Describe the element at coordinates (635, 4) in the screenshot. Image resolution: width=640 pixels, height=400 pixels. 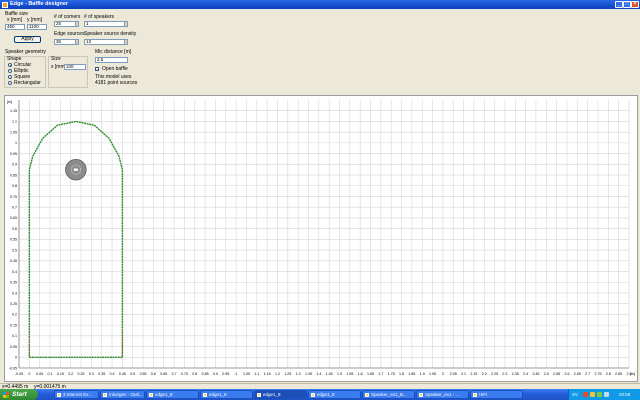
I see `close-button: ×` at that location.